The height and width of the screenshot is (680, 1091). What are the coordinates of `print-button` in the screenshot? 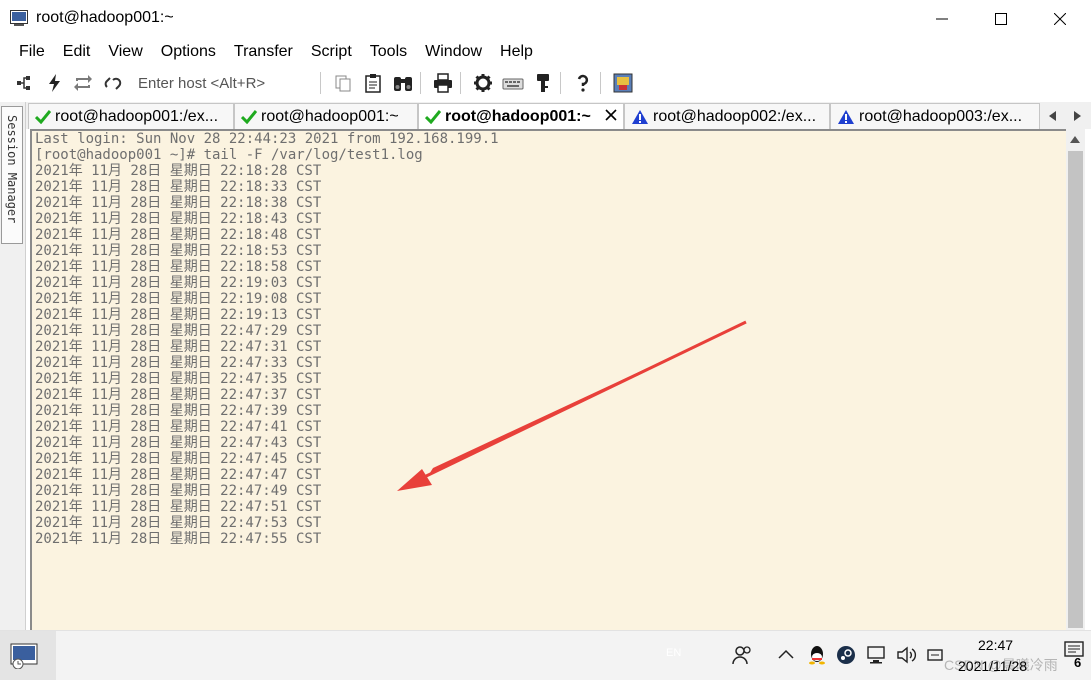 It's located at (443, 83).